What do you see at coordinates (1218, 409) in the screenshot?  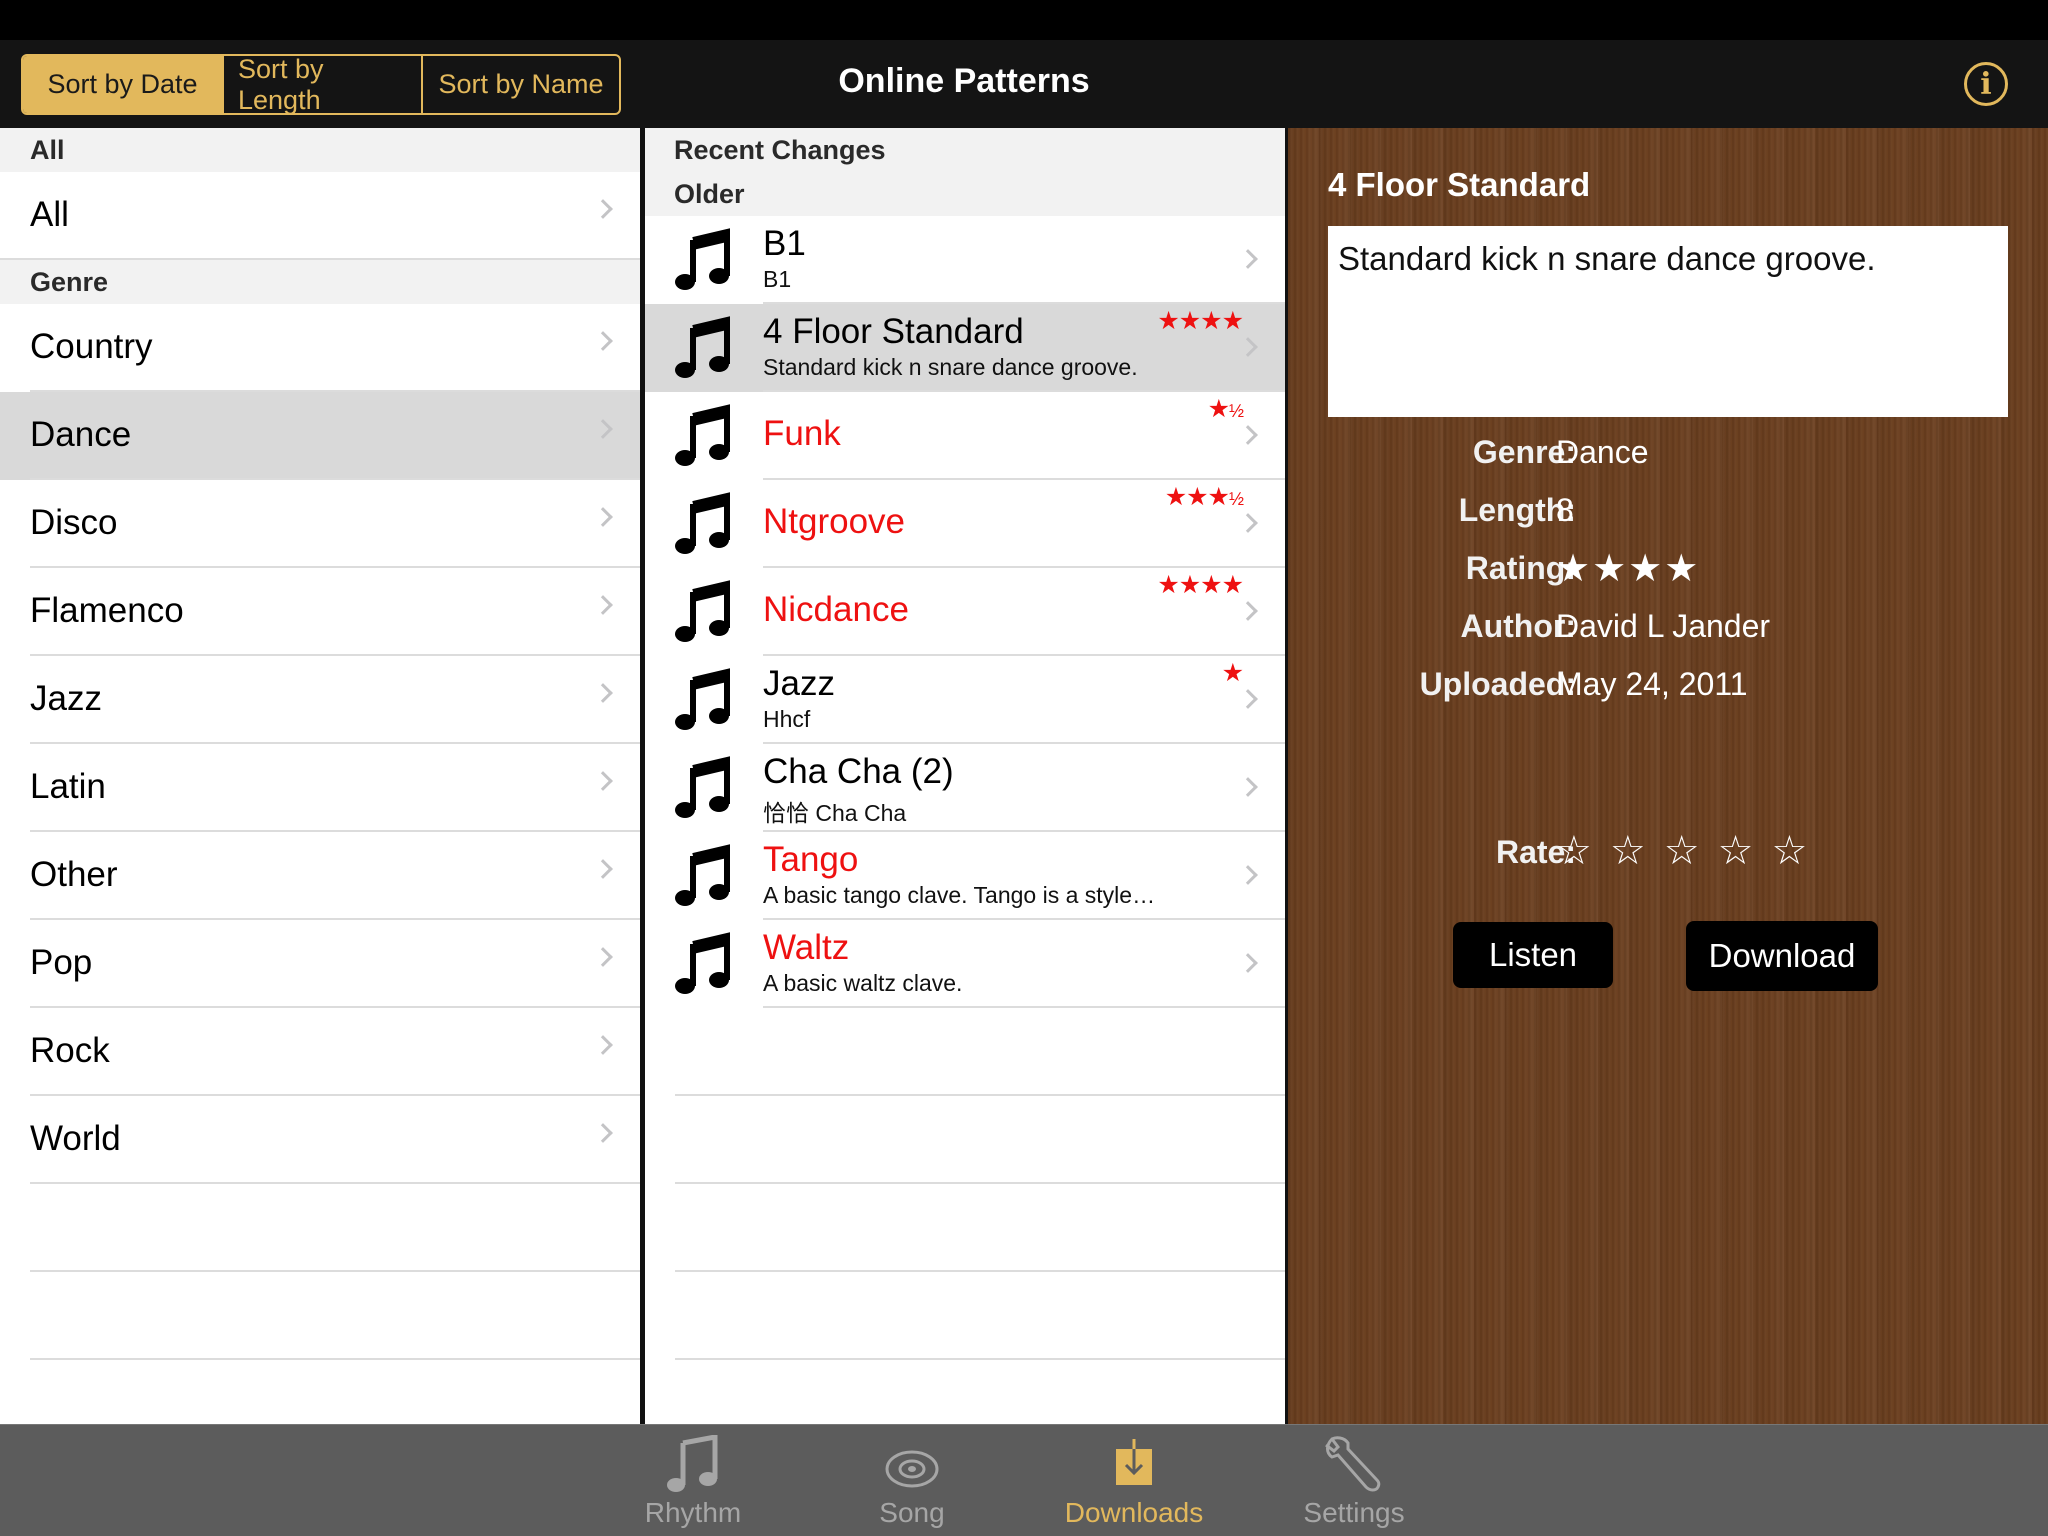 I see `rating-stars-full: ★` at bounding box center [1218, 409].